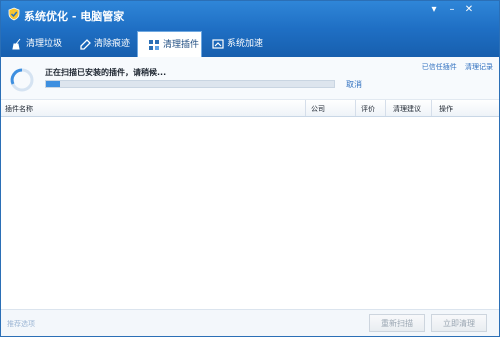 The height and width of the screenshot is (337, 500). What do you see at coordinates (250, 322) in the screenshot?
I see `footer-bar: 推荐选项 重新扫描 立即清理` at bounding box center [250, 322].